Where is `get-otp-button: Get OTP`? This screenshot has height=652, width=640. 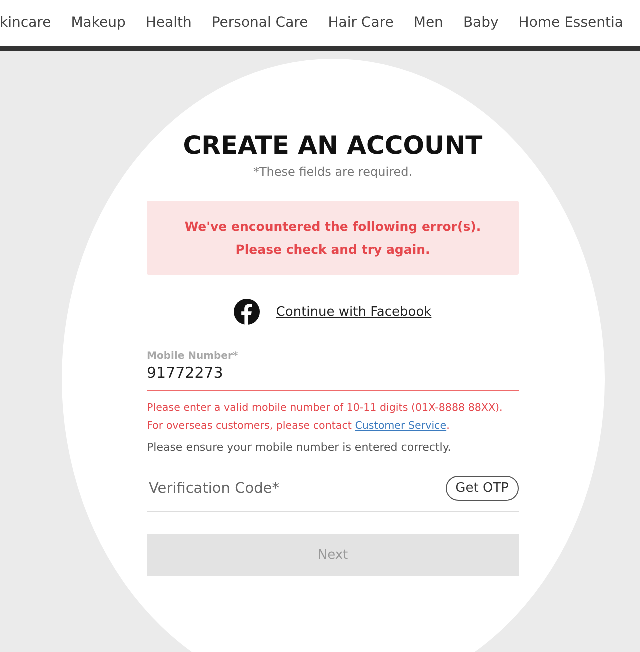
get-otp-button: Get OTP is located at coordinates (482, 488).